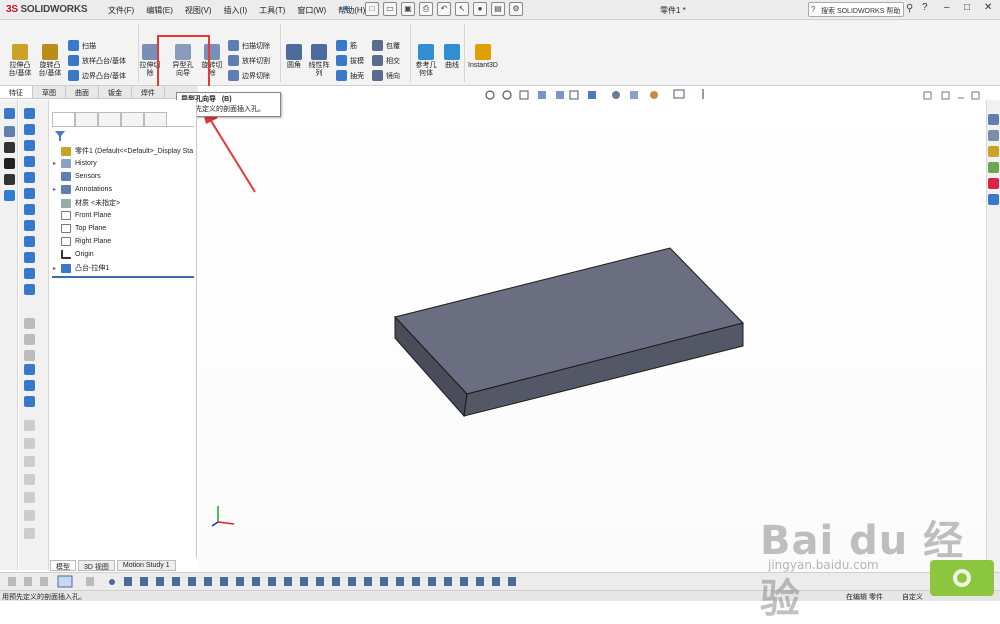  I want to click on manager-tabs, so click(123, 119).